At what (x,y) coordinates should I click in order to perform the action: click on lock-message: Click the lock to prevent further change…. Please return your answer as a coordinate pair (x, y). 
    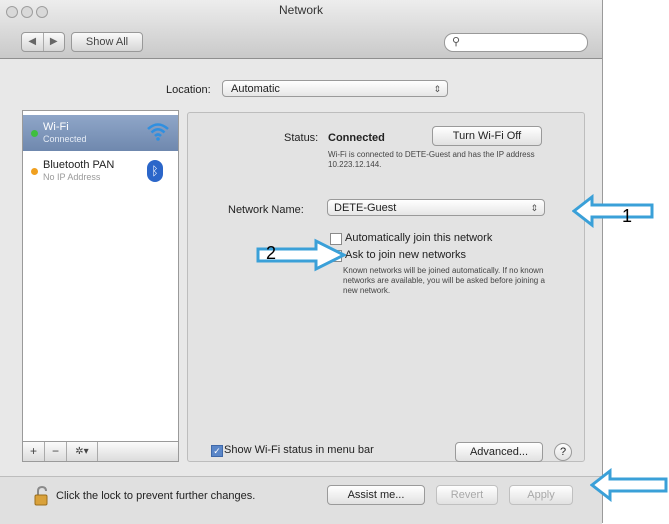
    Looking at the image, I should click on (156, 496).